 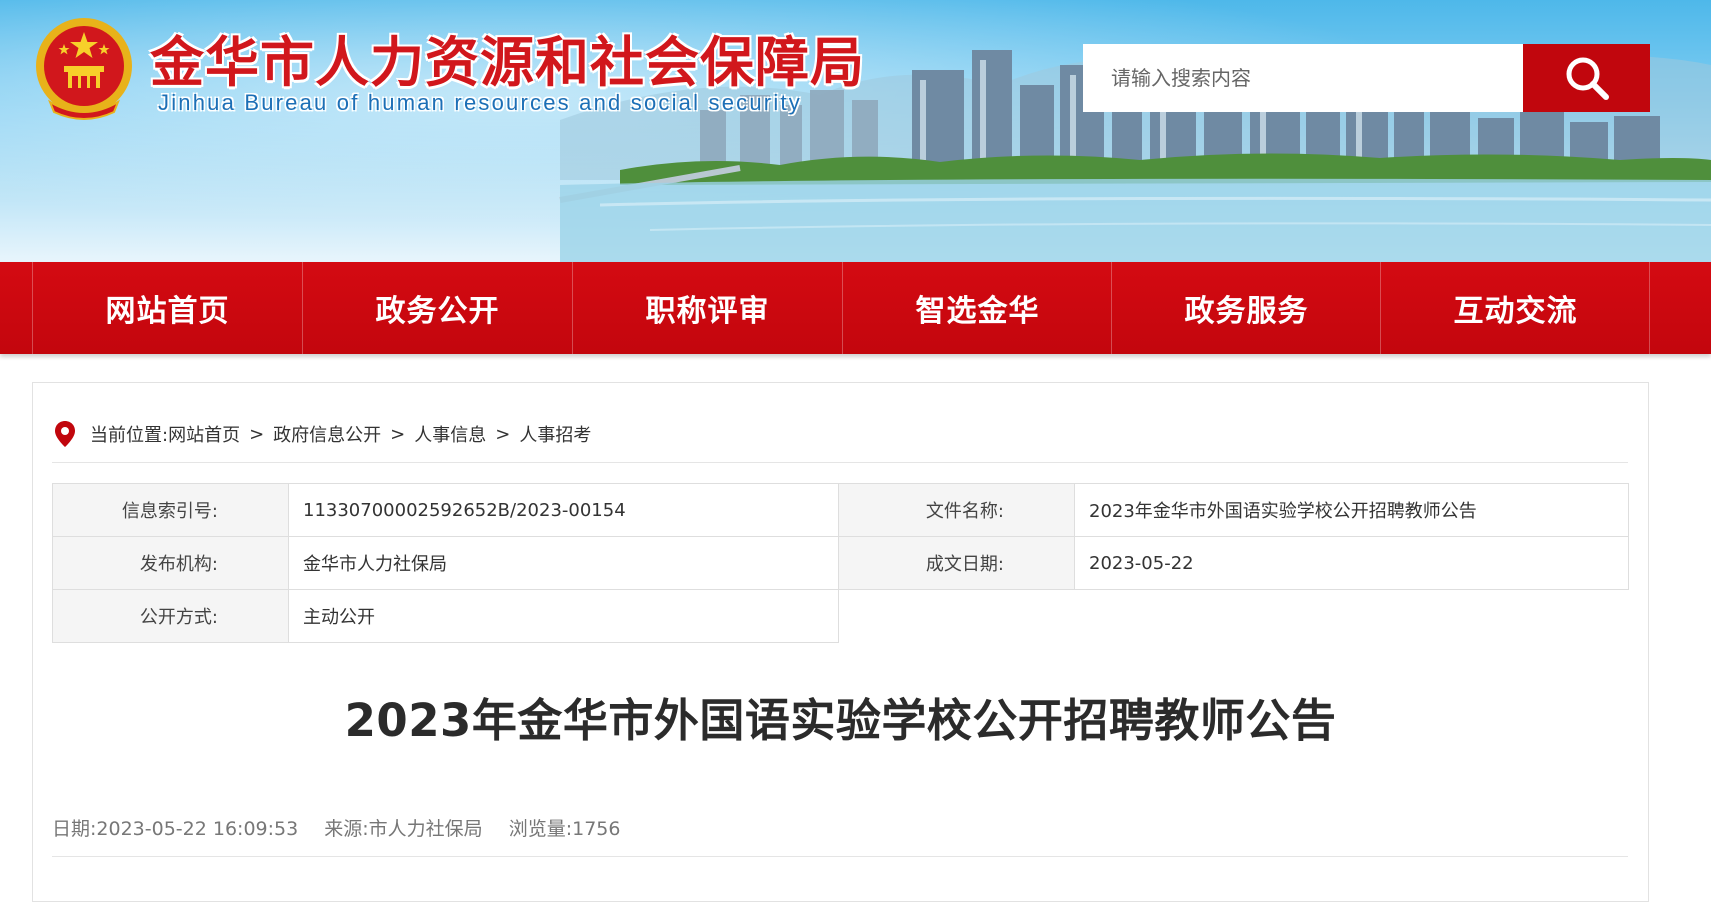 I want to click on nav-item-home: 网站首页, so click(x=167, y=308).